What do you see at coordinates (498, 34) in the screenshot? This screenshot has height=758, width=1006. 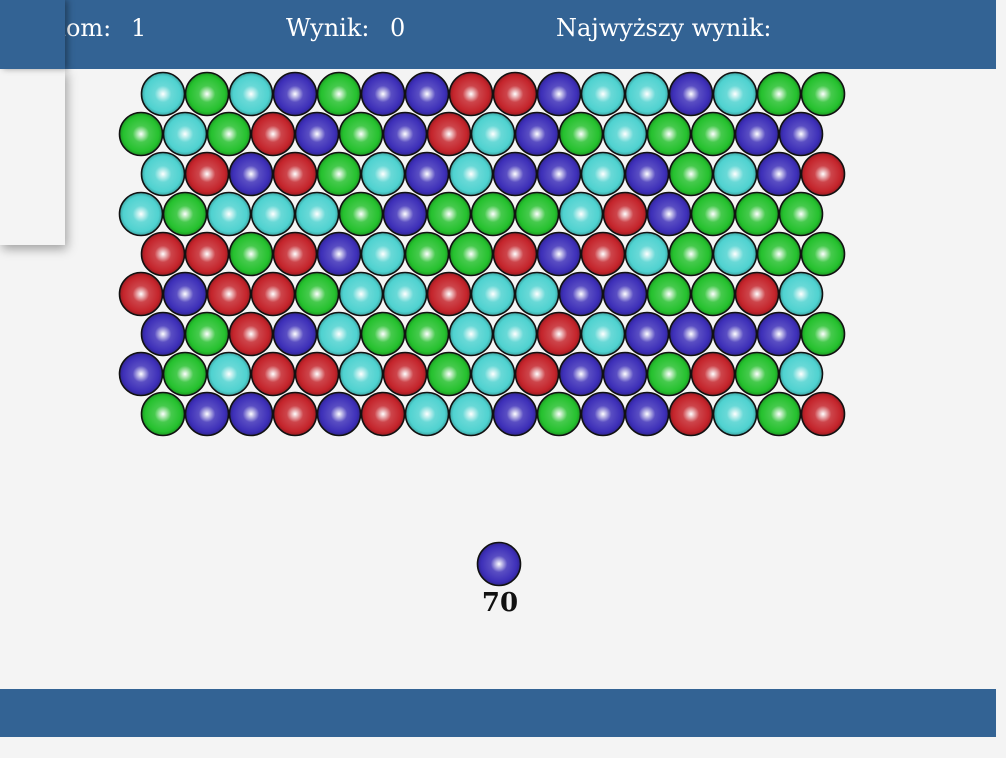 I see `top-bar: Poziom: 1 Wynik: 0 Najwyższy wynik:` at bounding box center [498, 34].